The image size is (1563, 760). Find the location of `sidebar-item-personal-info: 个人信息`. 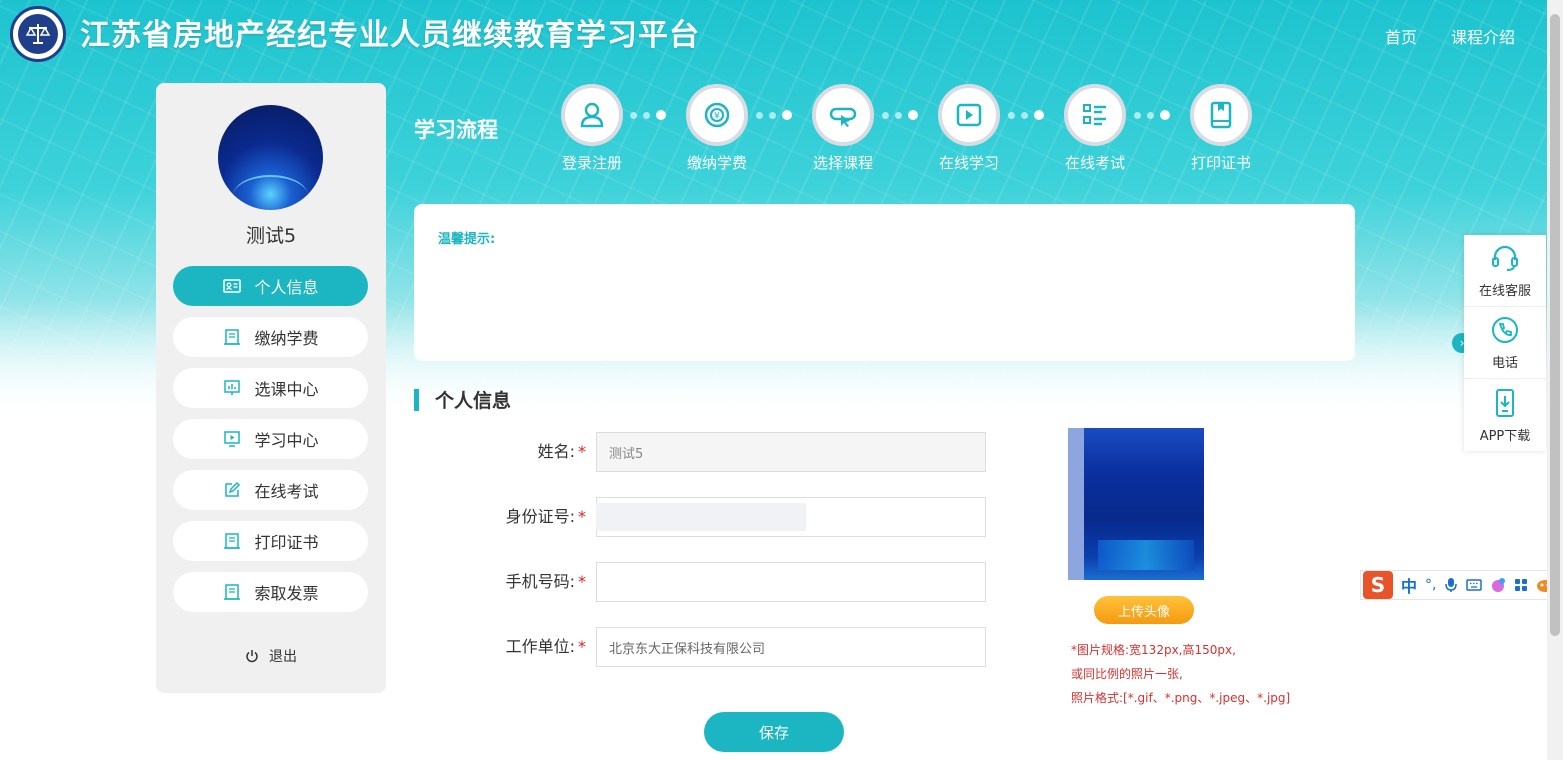

sidebar-item-personal-info: 个人信息 is located at coordinates (270, 286).